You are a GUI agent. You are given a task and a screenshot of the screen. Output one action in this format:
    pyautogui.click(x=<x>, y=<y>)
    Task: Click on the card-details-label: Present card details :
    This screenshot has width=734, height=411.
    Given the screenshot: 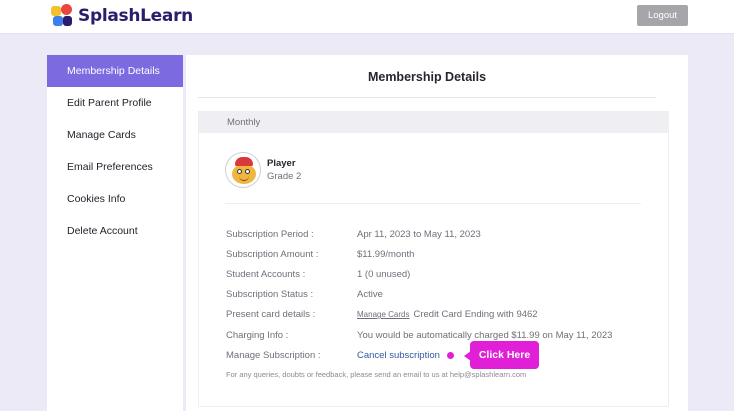 What is the action you would take?
    pyautogui.click(x=271, y=314)
    